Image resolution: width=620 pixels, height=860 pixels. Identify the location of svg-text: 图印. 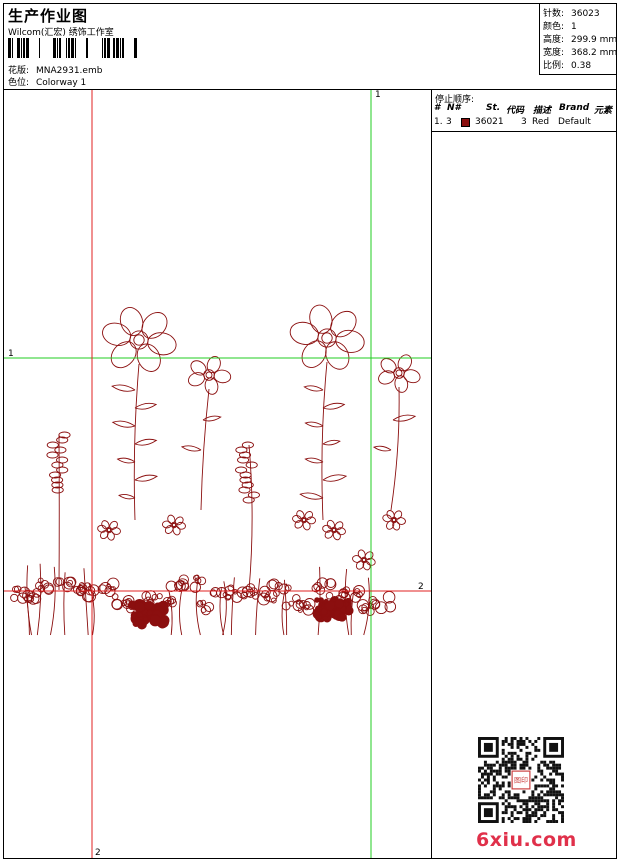
(521, 780).